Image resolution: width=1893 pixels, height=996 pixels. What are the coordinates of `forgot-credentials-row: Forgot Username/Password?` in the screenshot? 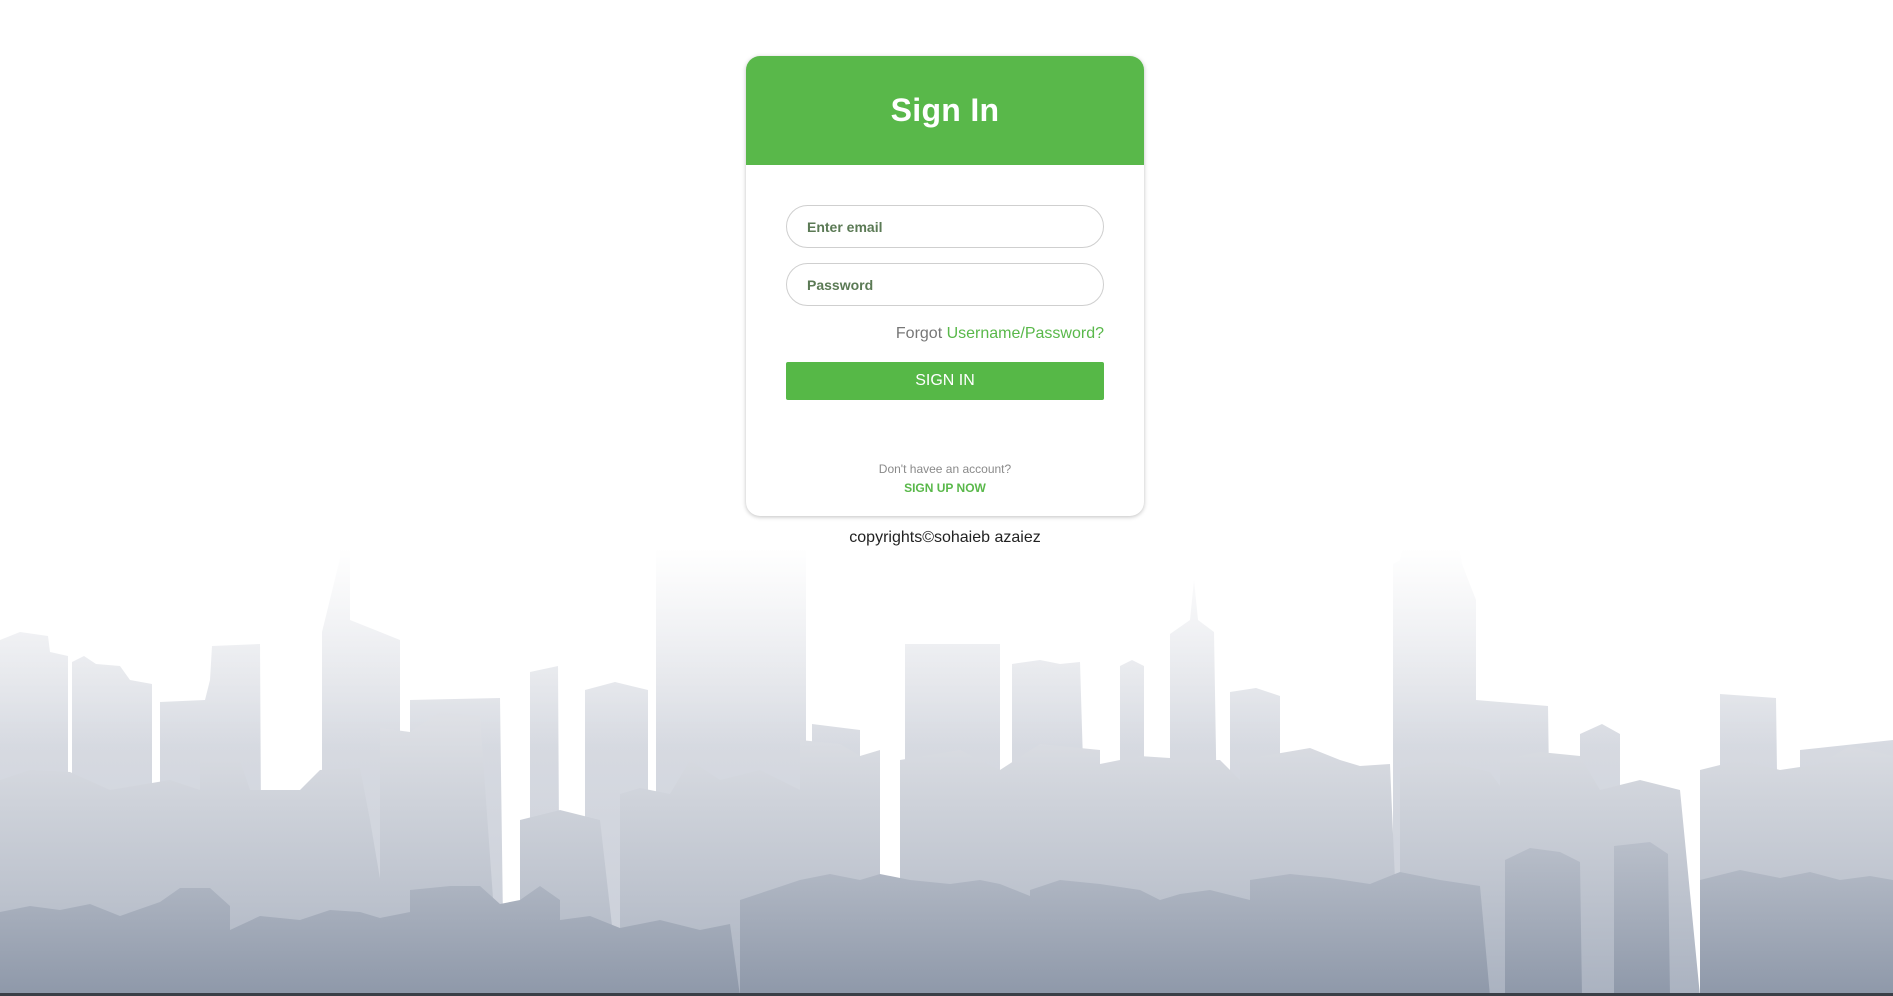 It's located at (945, 335).